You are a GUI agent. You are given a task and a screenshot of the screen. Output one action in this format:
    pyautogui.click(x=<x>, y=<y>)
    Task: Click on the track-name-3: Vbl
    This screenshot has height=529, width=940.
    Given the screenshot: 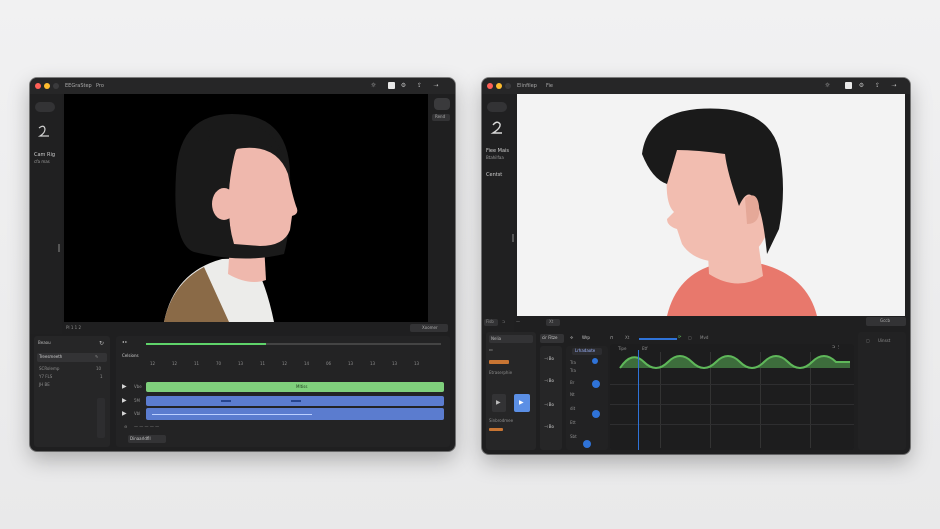 What is the action you would take?
    pyautogui.click(x=137, y=413)
    